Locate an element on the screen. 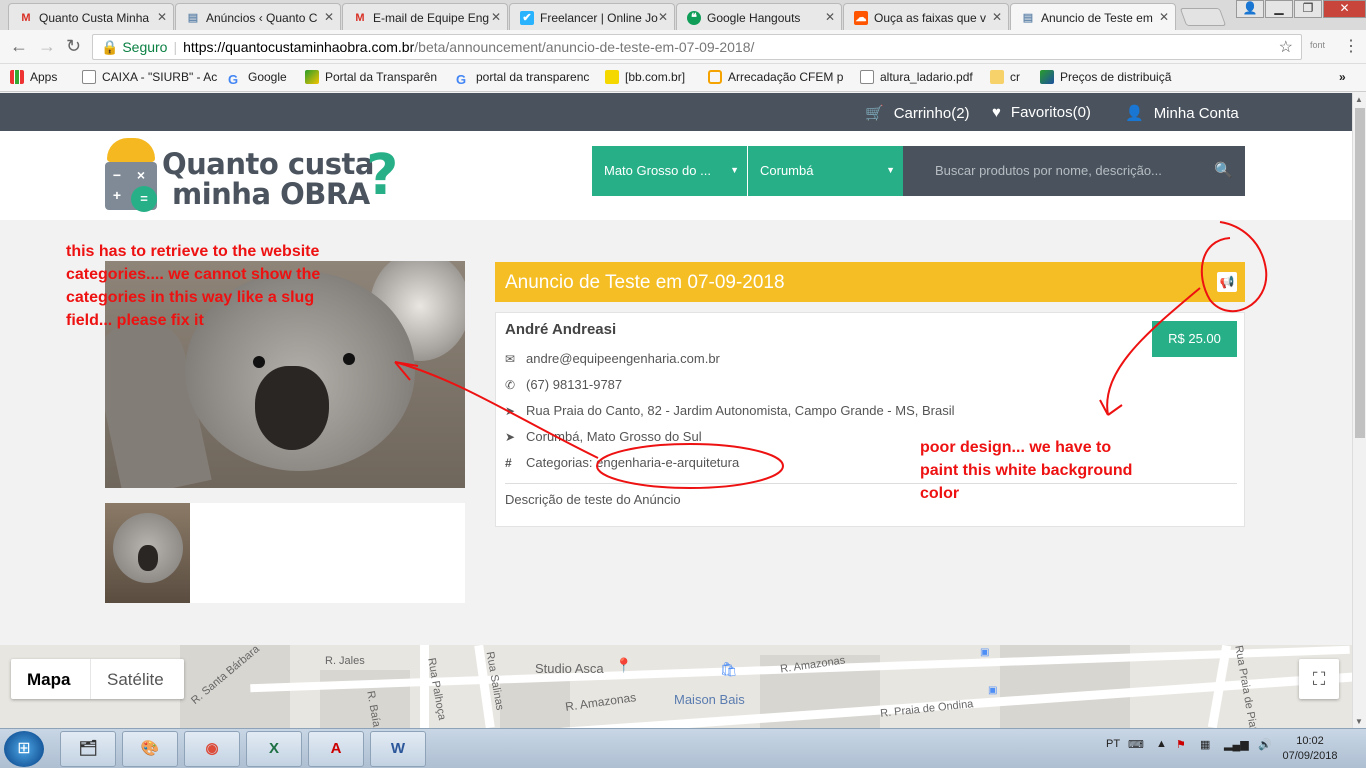 The image size is (1366, 768). bookmark-portal: Portal da Transparên is located at coordinates (371, 77).